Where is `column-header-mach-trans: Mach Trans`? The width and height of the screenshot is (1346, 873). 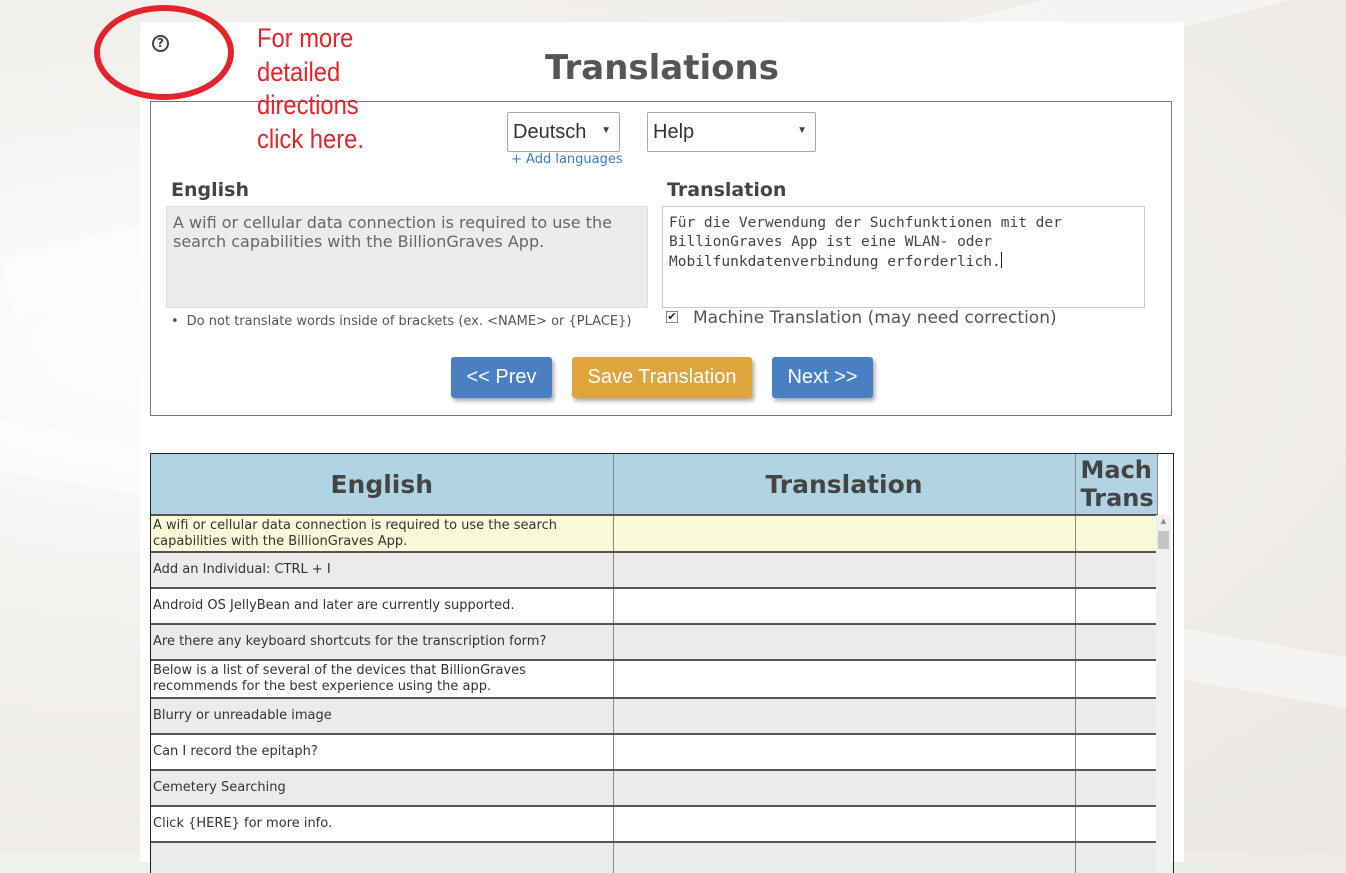
column-header-mach-trans: Mach Trans is located at coordinates (1116, 485).